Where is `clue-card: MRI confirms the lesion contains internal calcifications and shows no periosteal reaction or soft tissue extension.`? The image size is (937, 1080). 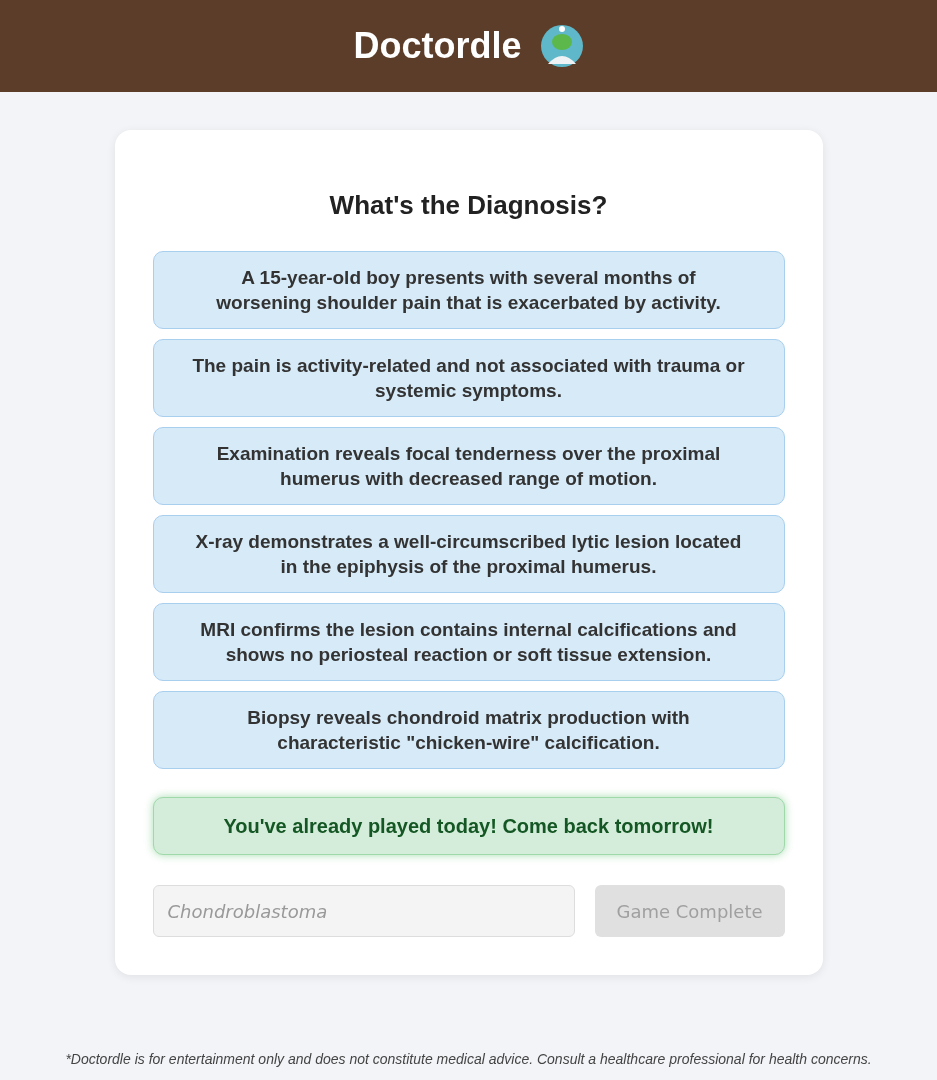 clue-card: MRI confirms the lesion contains internal calcifications and shows no periosteal reaction or soft tissue extension. is located at coordinates (468, 642).